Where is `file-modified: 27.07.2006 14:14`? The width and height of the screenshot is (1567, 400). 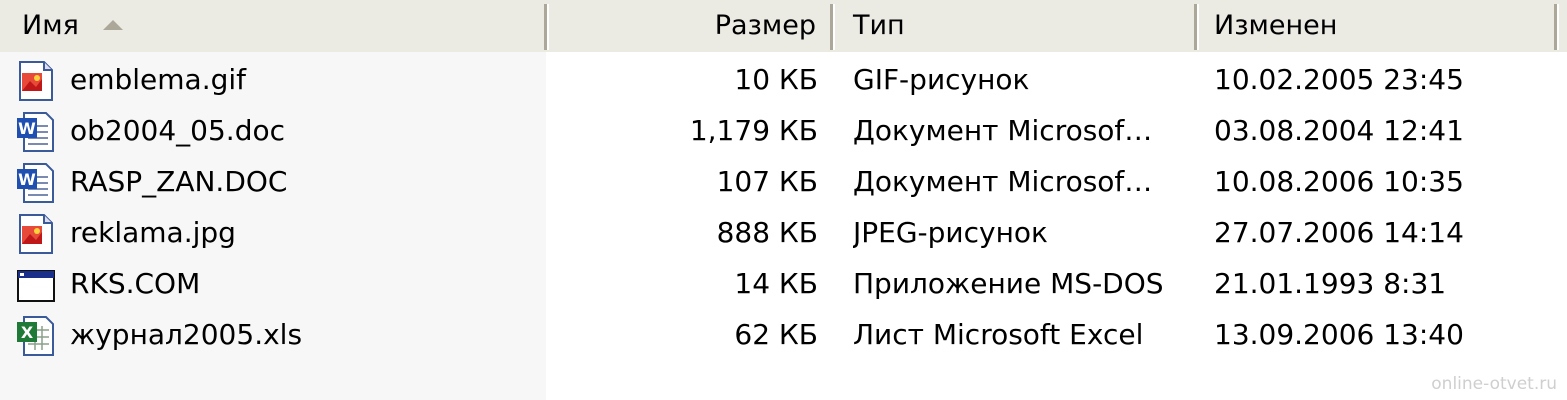 file-modified: 27.07.2006 14:14 is located at coordinates (1339, 232).